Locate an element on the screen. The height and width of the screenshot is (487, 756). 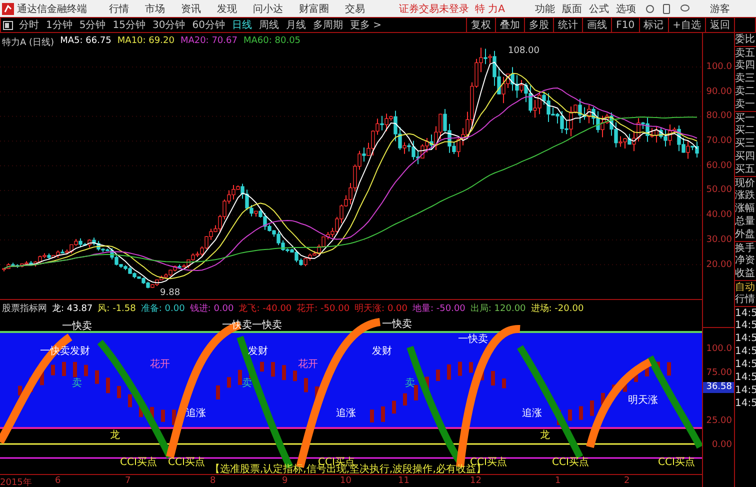
date-label: 1 is located at coordinates (558, 481).